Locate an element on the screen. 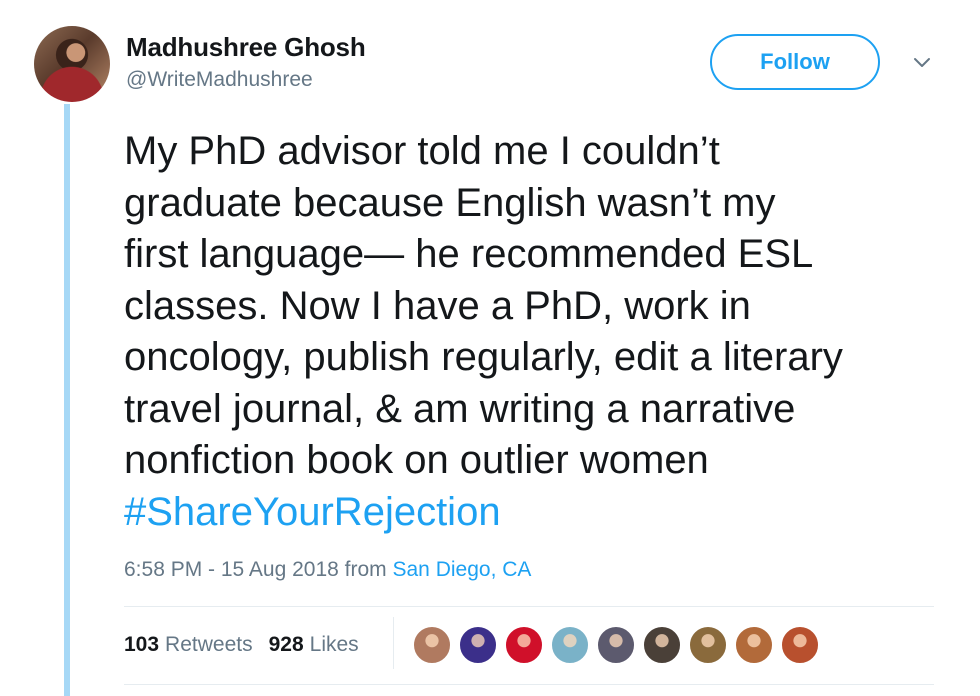  tweet-line: travel journal, & am writing a narrative is located at coordinates (460, 408).